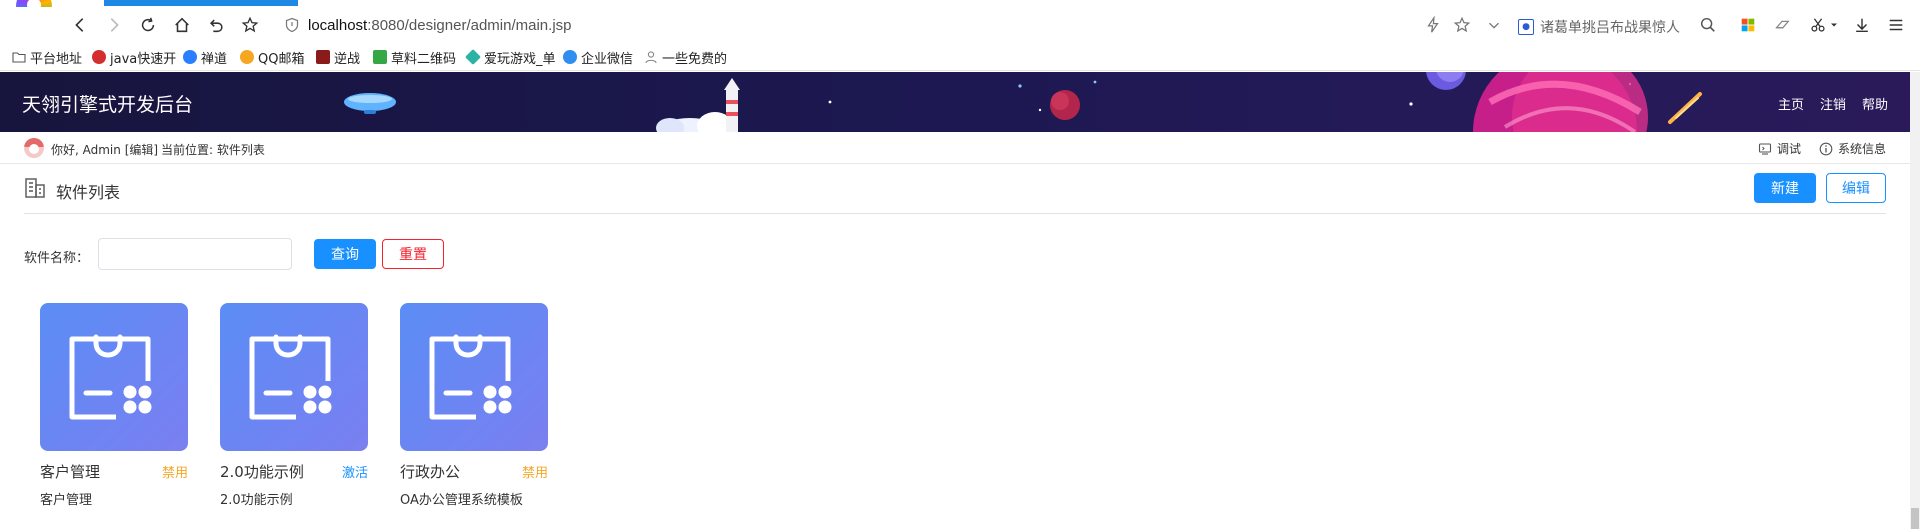 Image resolution: width=1920 pixels, height=529 pixels. Describe the element at coordinates (35, 188) in the screenshot. I see `building-icon` at that location.